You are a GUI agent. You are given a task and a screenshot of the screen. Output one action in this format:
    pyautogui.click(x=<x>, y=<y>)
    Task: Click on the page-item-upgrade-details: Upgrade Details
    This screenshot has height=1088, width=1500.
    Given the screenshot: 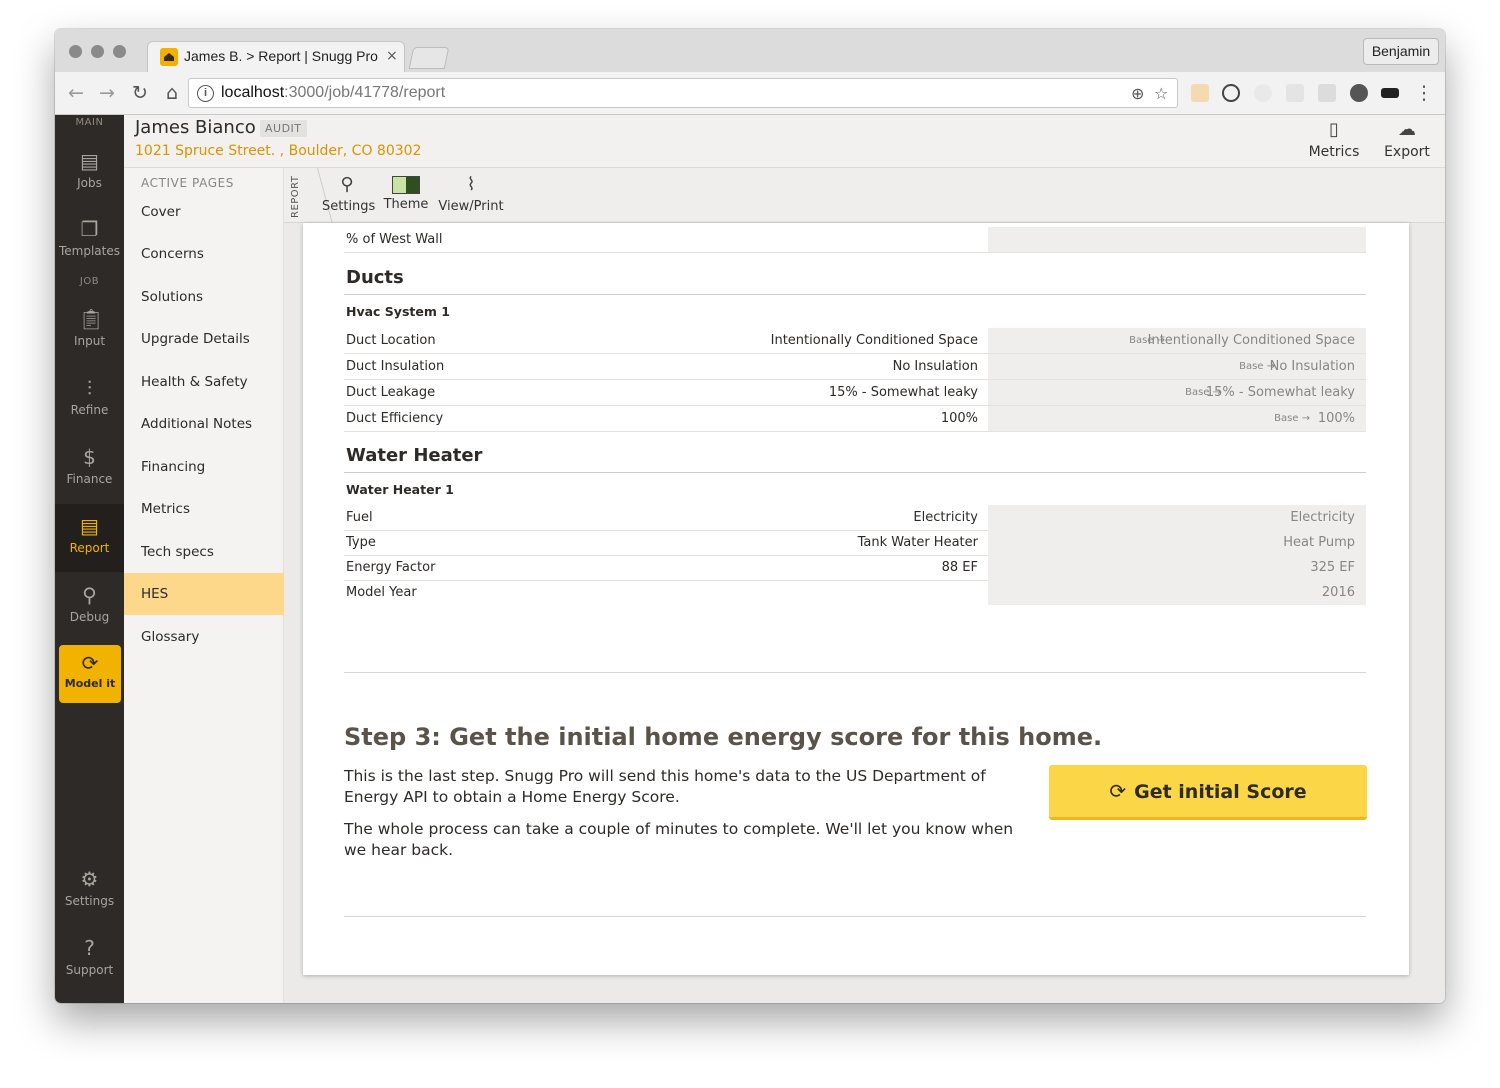 What is the action you would take?
    pyautogui.click(x=204, y=339)
    